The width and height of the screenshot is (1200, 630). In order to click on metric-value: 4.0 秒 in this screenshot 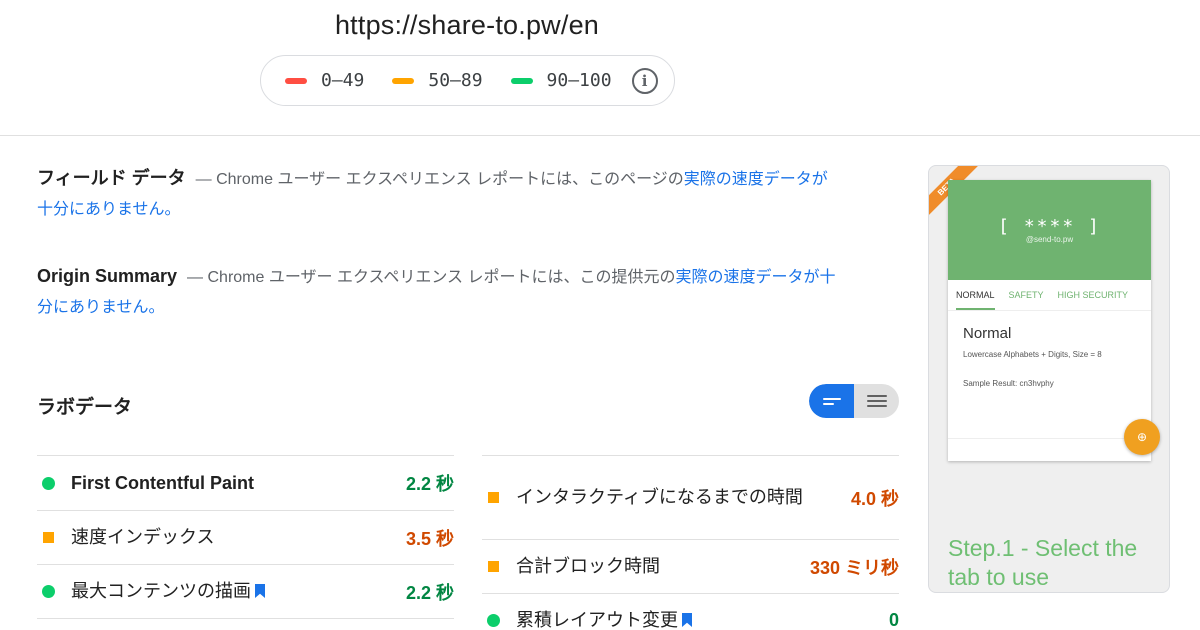, I will do `click(874, 498)`.